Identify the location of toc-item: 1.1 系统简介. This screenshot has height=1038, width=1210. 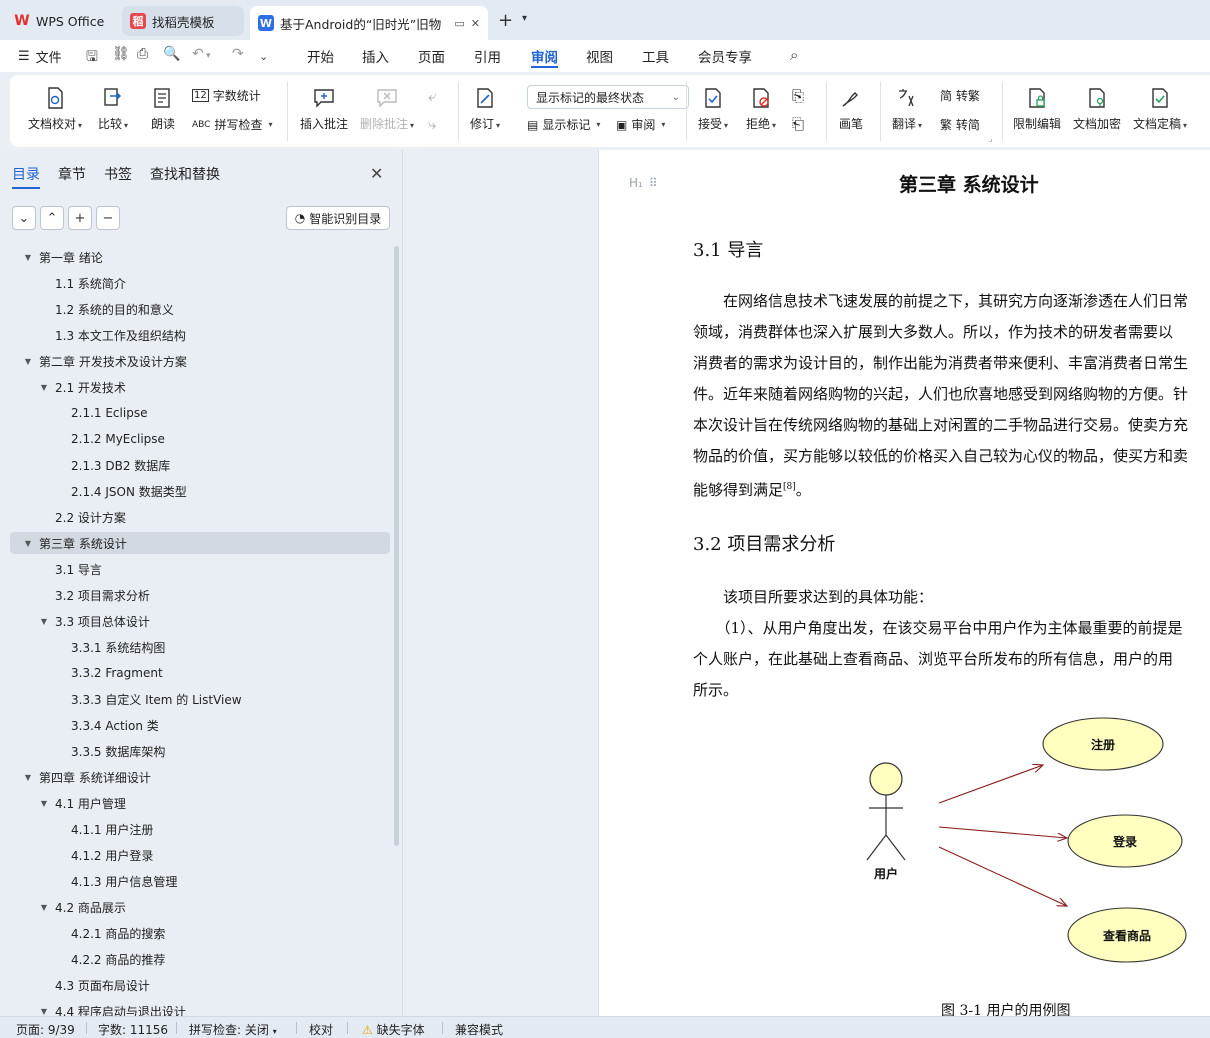
(200, 283).